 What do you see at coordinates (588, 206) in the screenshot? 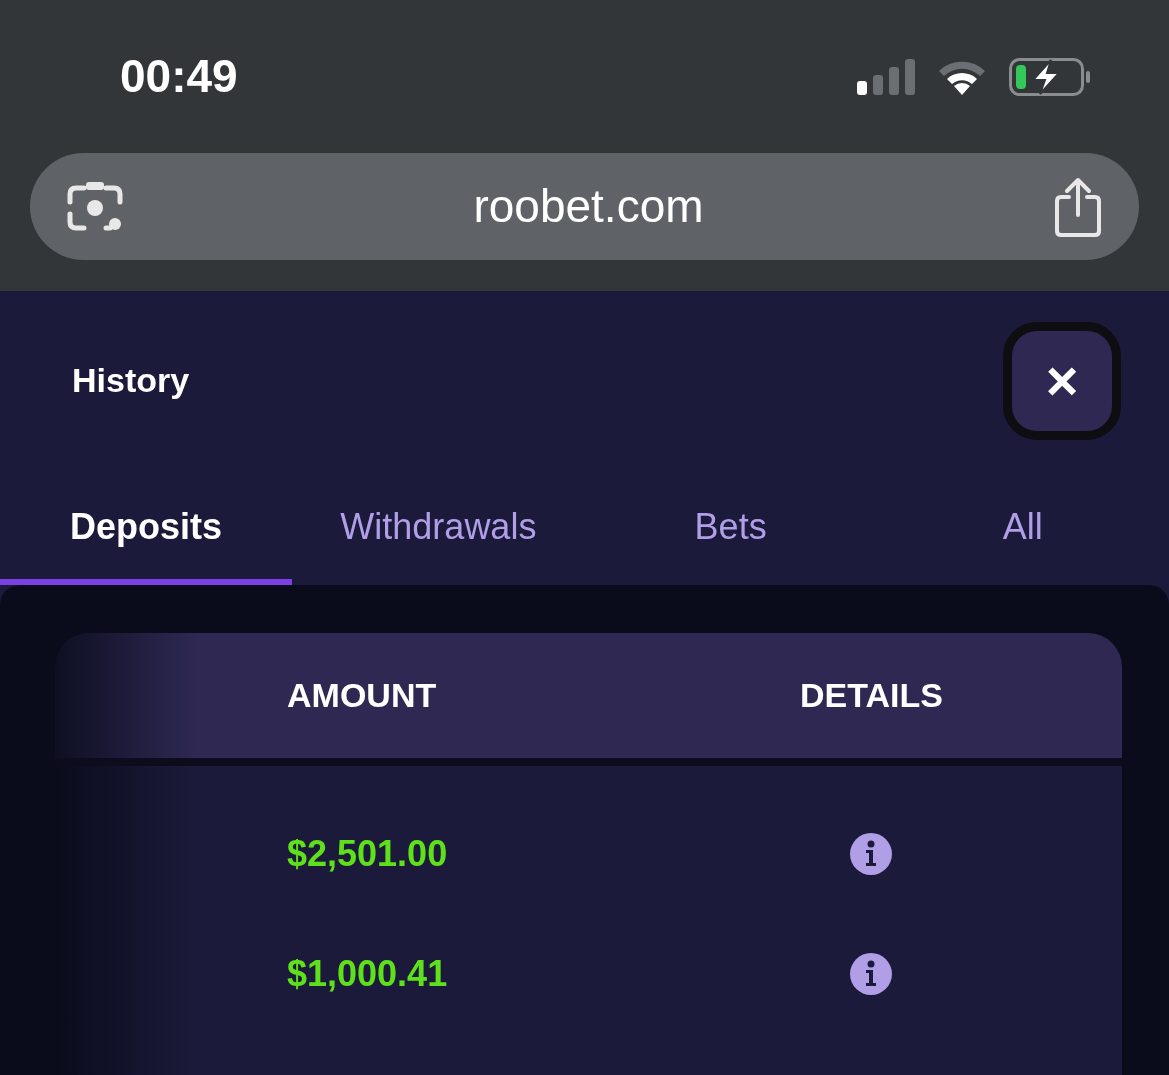
I see `url-text: roobet.com` at bounding box center [588, 206].